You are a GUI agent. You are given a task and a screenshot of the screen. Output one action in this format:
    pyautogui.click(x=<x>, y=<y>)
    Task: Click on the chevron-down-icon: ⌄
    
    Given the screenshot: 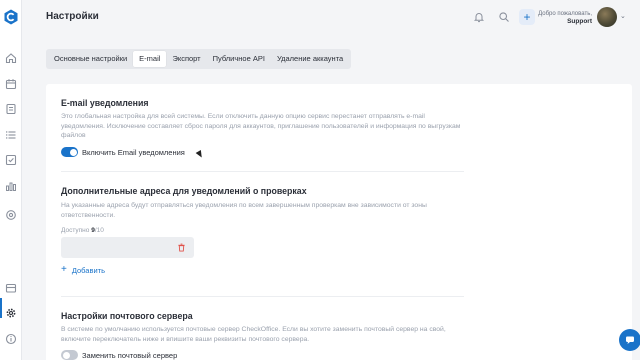 What is the action you would take?
    pyautogui.click(x=623, y=16)
    